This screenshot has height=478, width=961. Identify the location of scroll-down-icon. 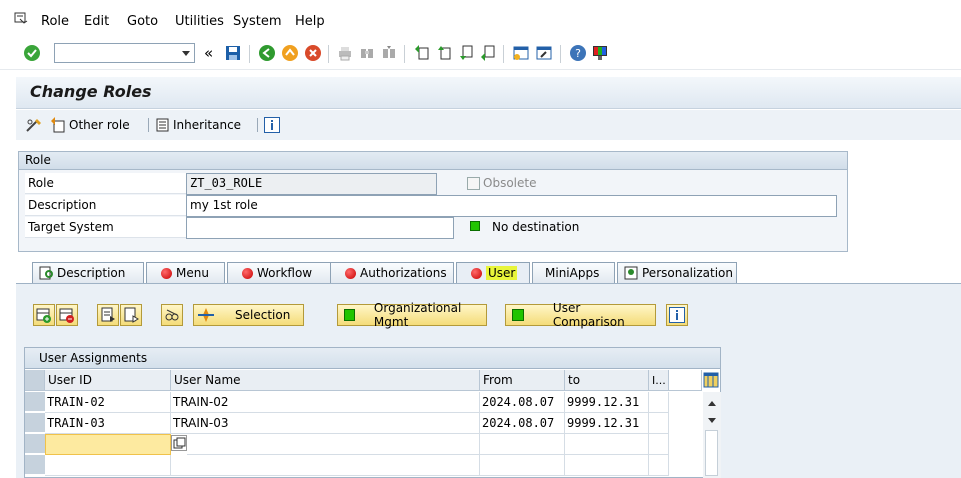
(712, 421).